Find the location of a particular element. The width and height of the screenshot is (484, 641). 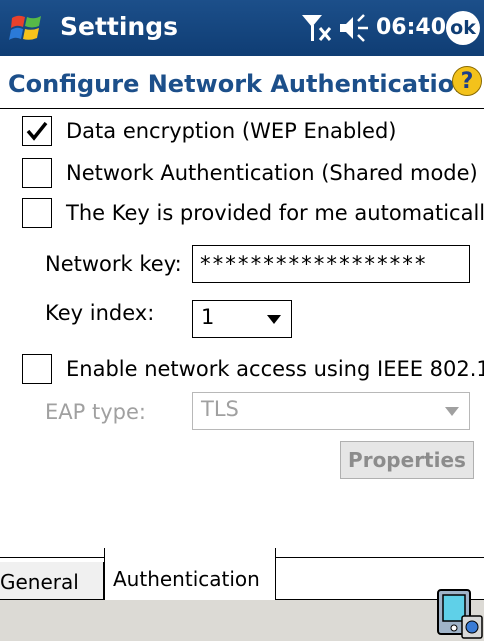

volume-icon is located at coordinates (355, 28).